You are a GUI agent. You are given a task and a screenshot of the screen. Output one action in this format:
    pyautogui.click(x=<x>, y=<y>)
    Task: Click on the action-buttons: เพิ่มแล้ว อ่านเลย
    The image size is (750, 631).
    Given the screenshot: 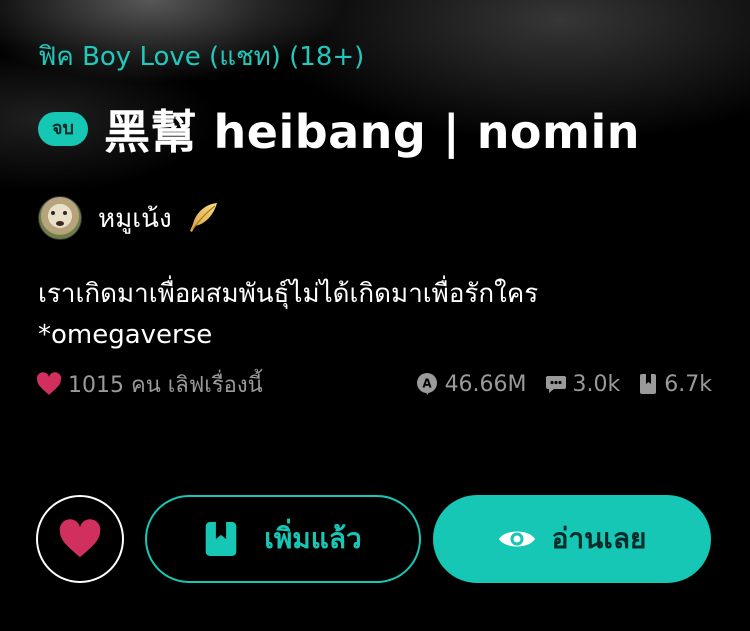 What is the action you would take?
    pyautogui.click(x=374, y=539)
    